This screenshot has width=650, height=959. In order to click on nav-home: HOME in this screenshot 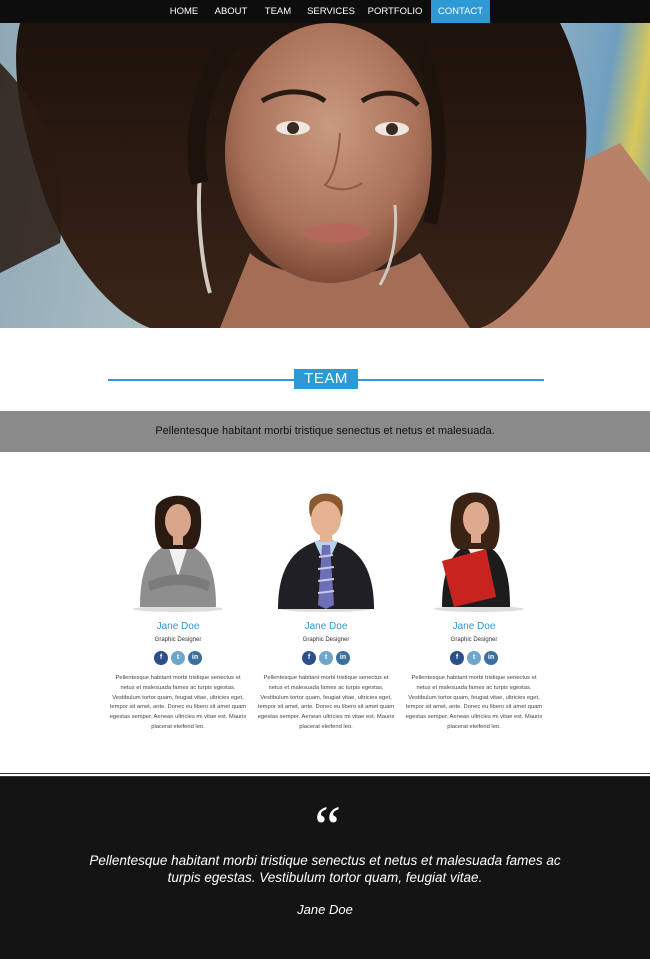, I will do `click(184, 11)`.